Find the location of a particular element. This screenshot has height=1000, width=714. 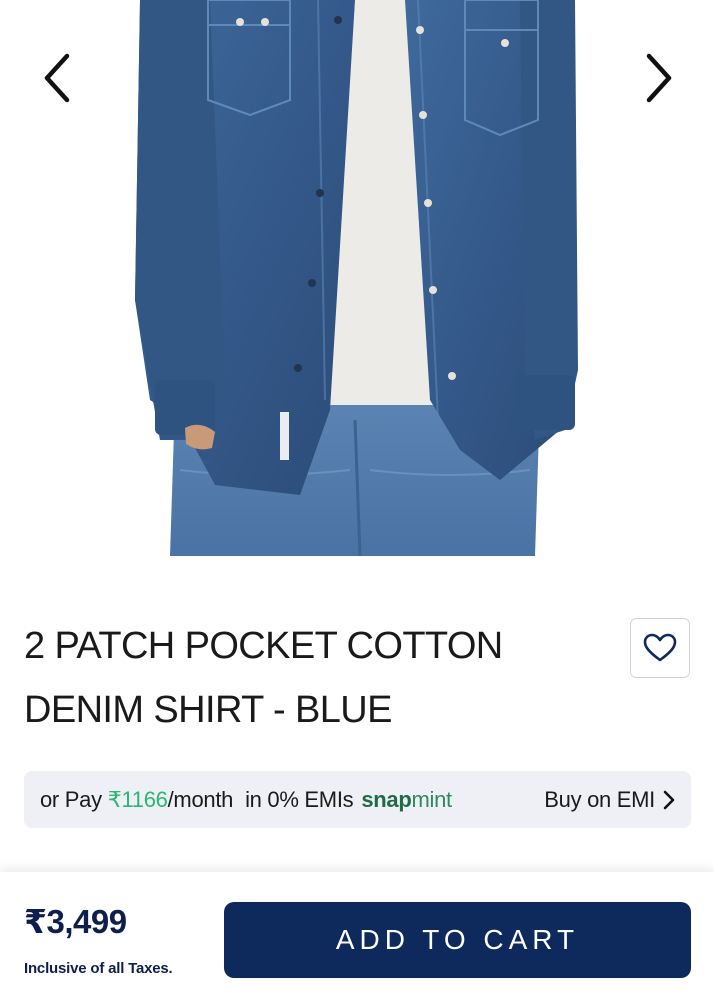

previous-image-button is located at coordinates (56, 78).